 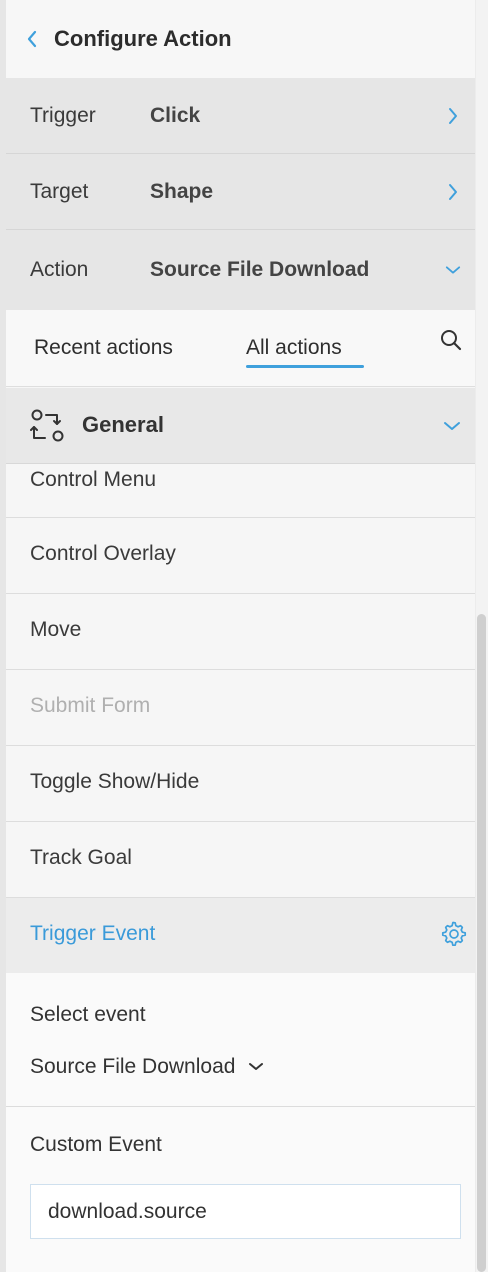 What do you see at coordinates (90, 705) in the screenshot?
I see `action-item-label: Submit Form` at bounding box center [90, 705].